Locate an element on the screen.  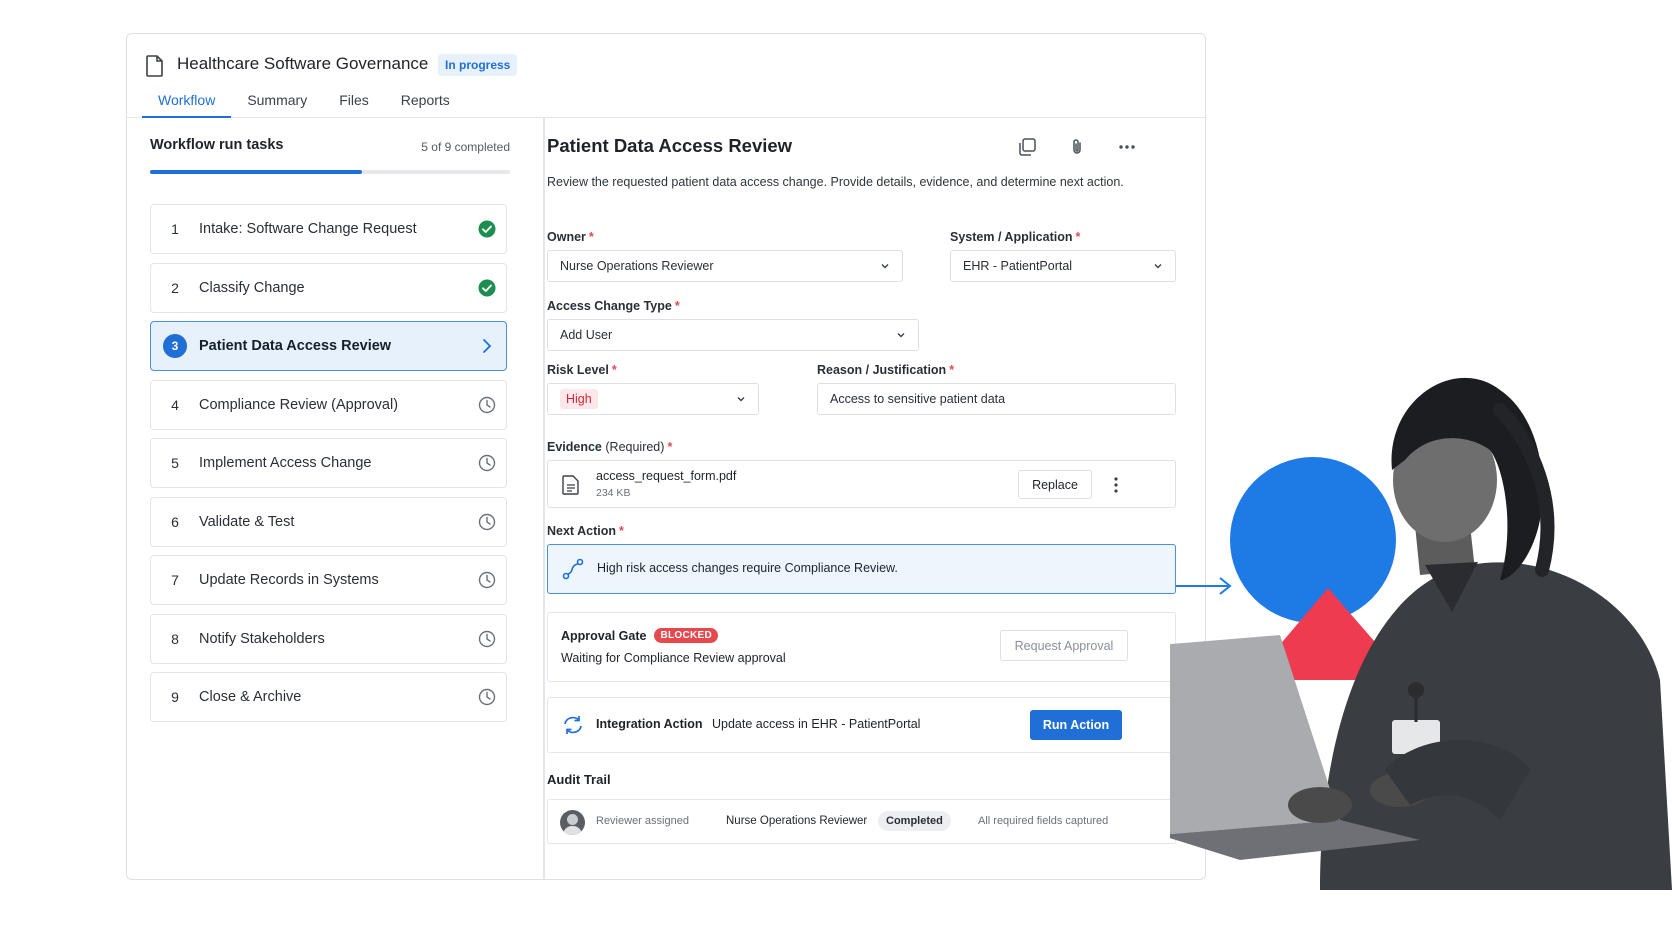
task-item: 3 Patient Data Access Review is located at coordinates (328, 346).